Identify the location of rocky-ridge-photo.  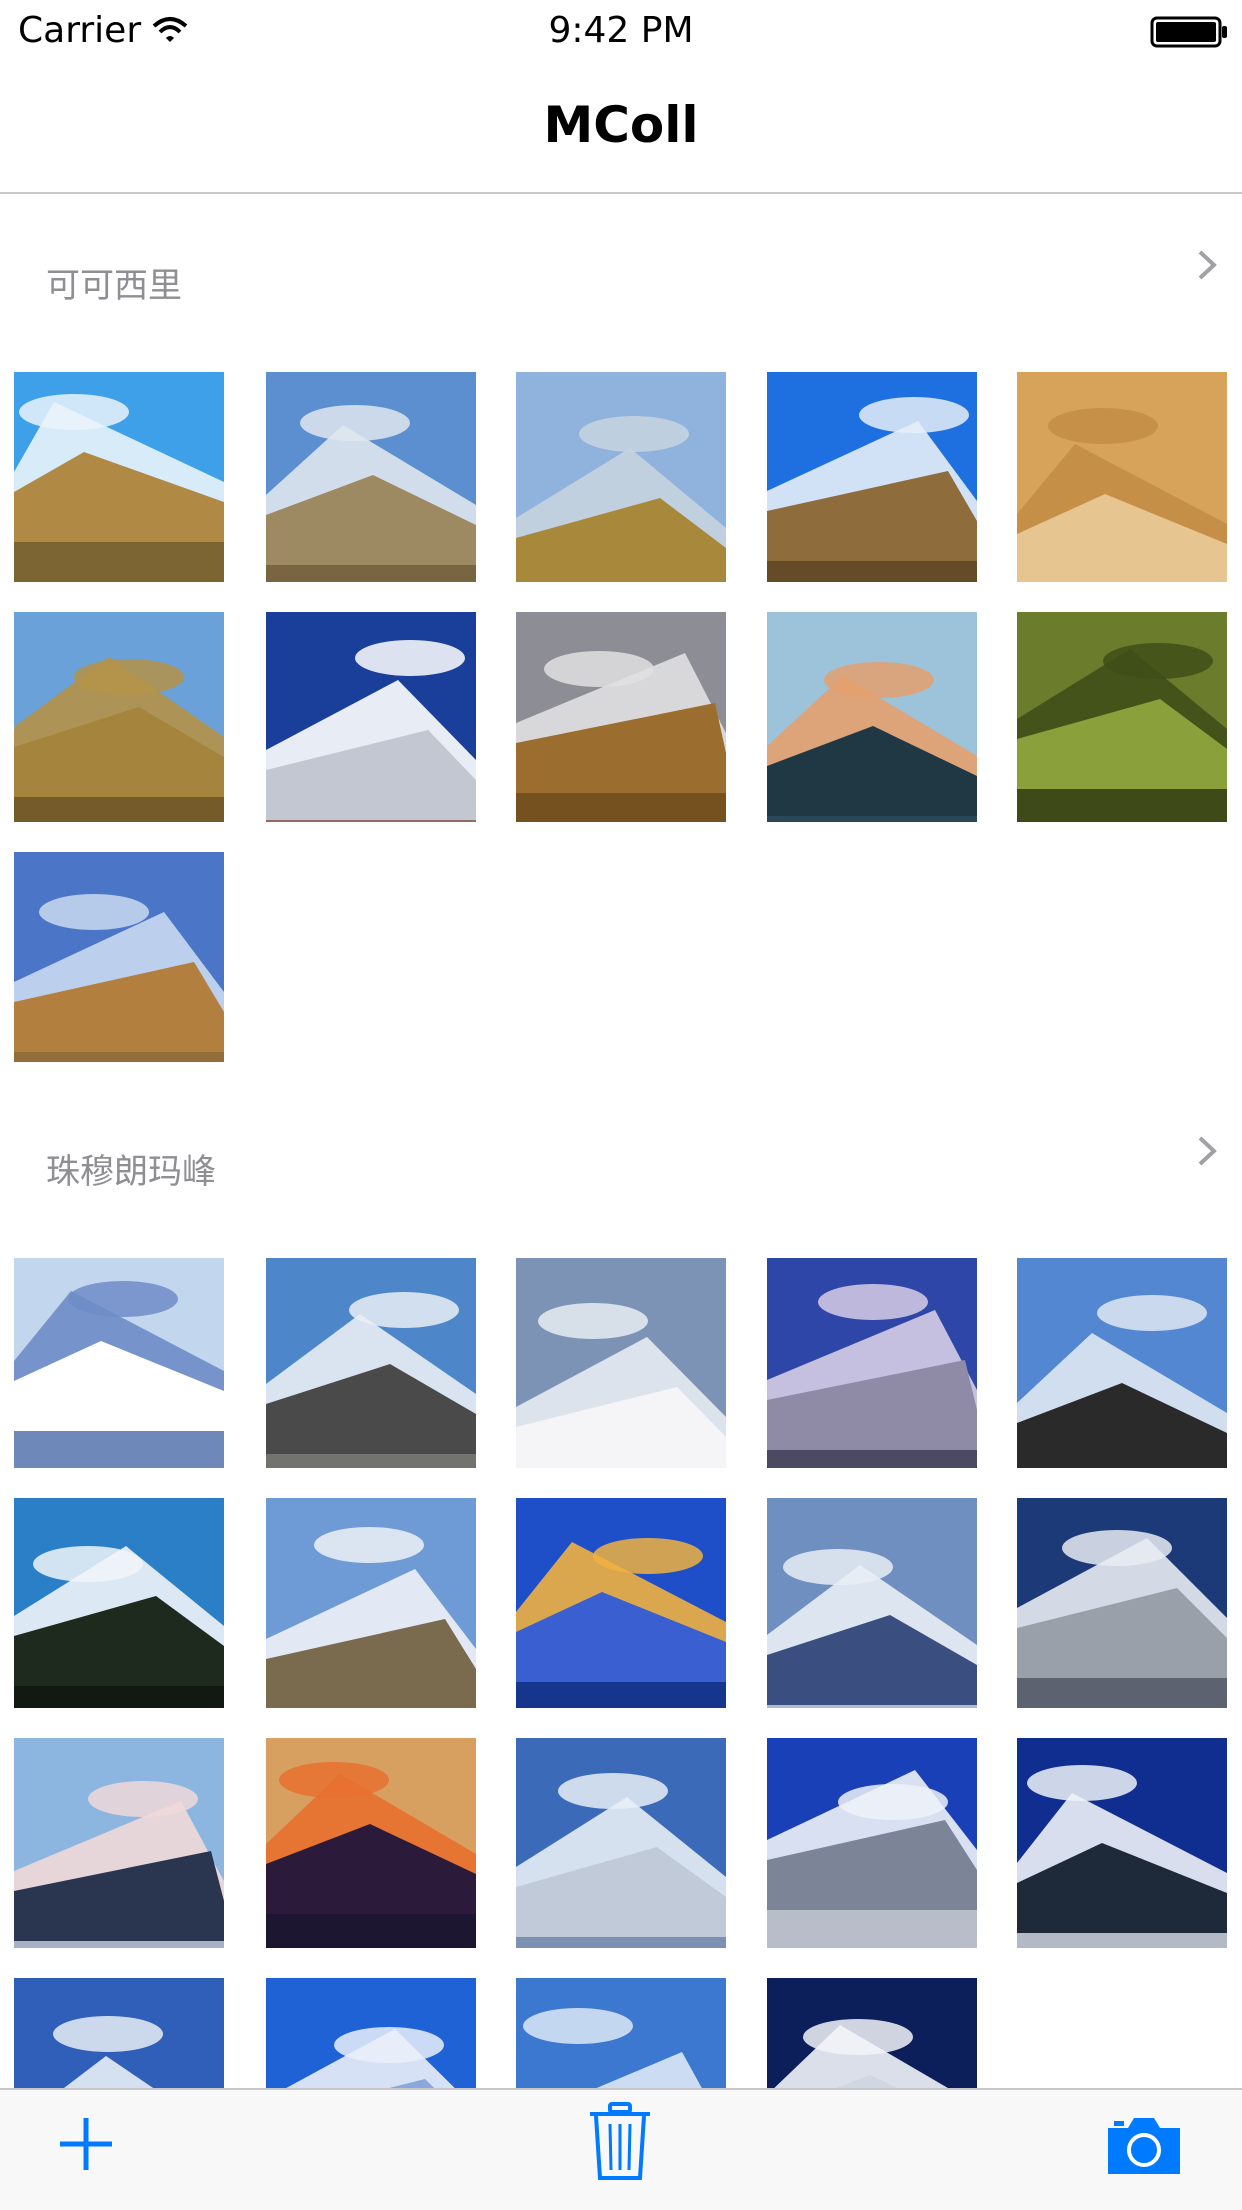
(371, 1363).